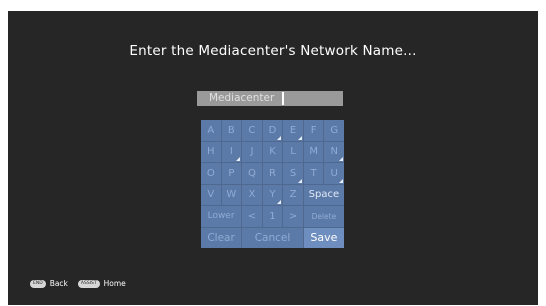  Describe the element at coordinates (252, 151) in the screenshot. I see `key-j: J` at that location.